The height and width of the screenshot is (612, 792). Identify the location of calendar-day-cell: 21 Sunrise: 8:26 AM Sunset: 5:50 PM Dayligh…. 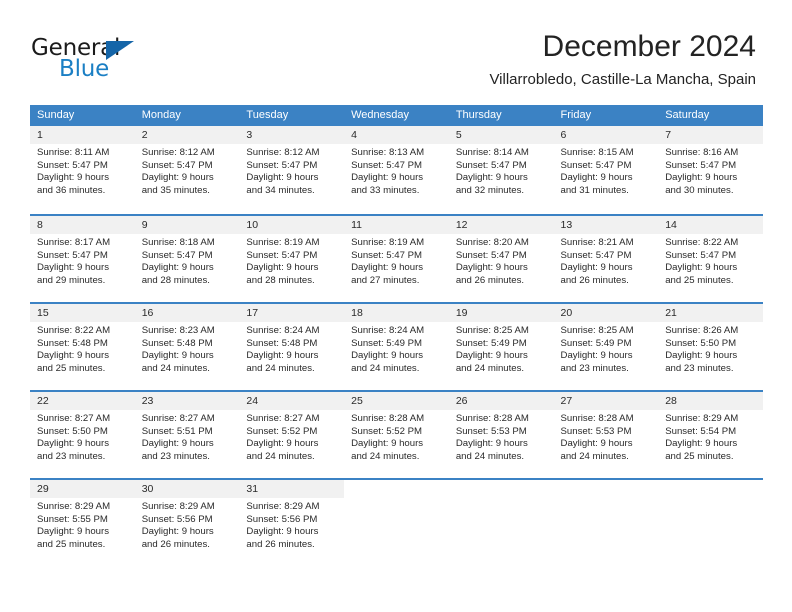
(710, 347).